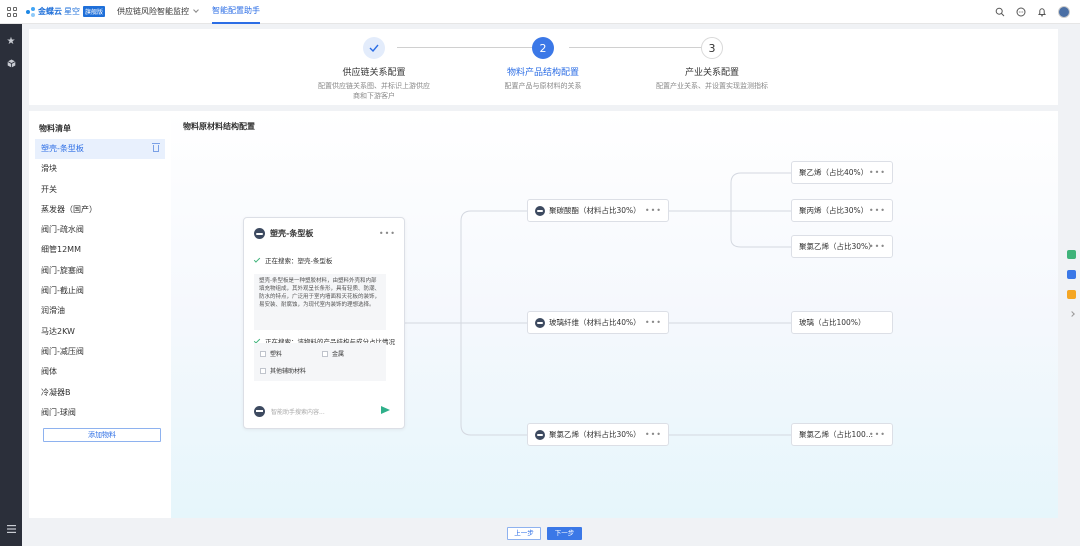 This screenshot has width=1080, height=546. Describe the element at coordinates (595, 434) in the screenshot. I see `node-label: 聚氯乙烯（材料占比30%）` at that location.